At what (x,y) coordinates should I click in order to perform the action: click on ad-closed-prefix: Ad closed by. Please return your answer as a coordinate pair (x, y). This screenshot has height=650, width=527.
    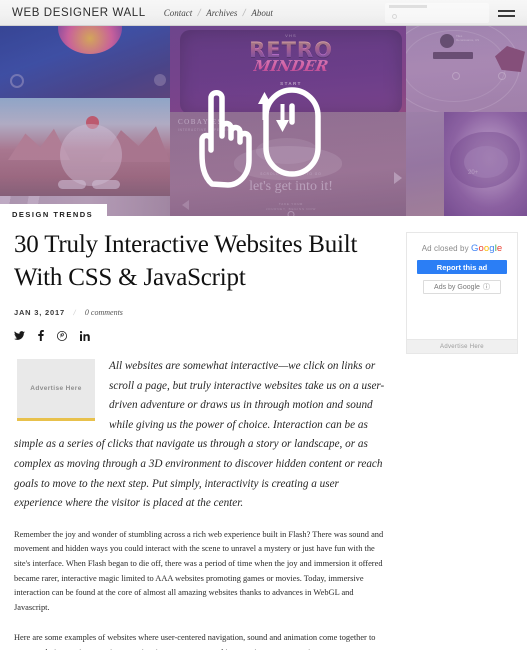
    Looking at the image, I should click on (446, 248).